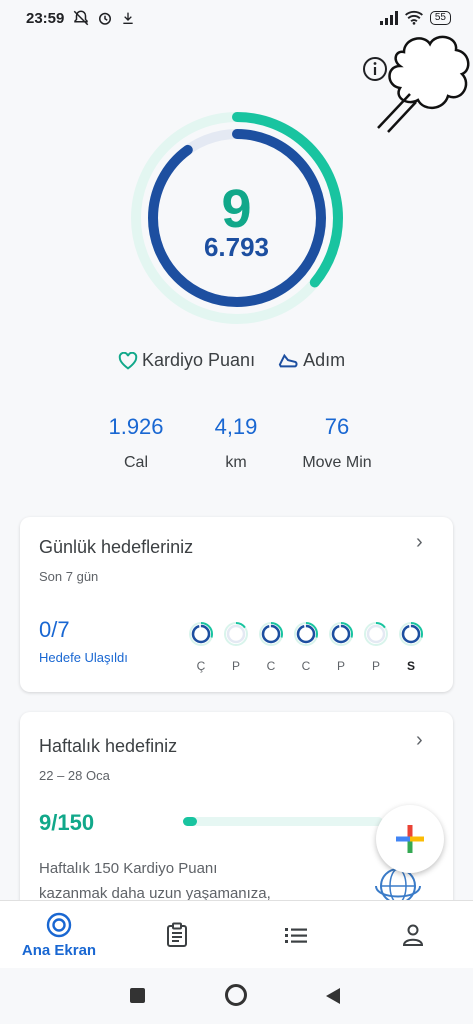 The height and width of the screenshot is (1024, 473). I want to click on weekly-goal-date-range: 22 – 28 Oca, so click(74, 775).